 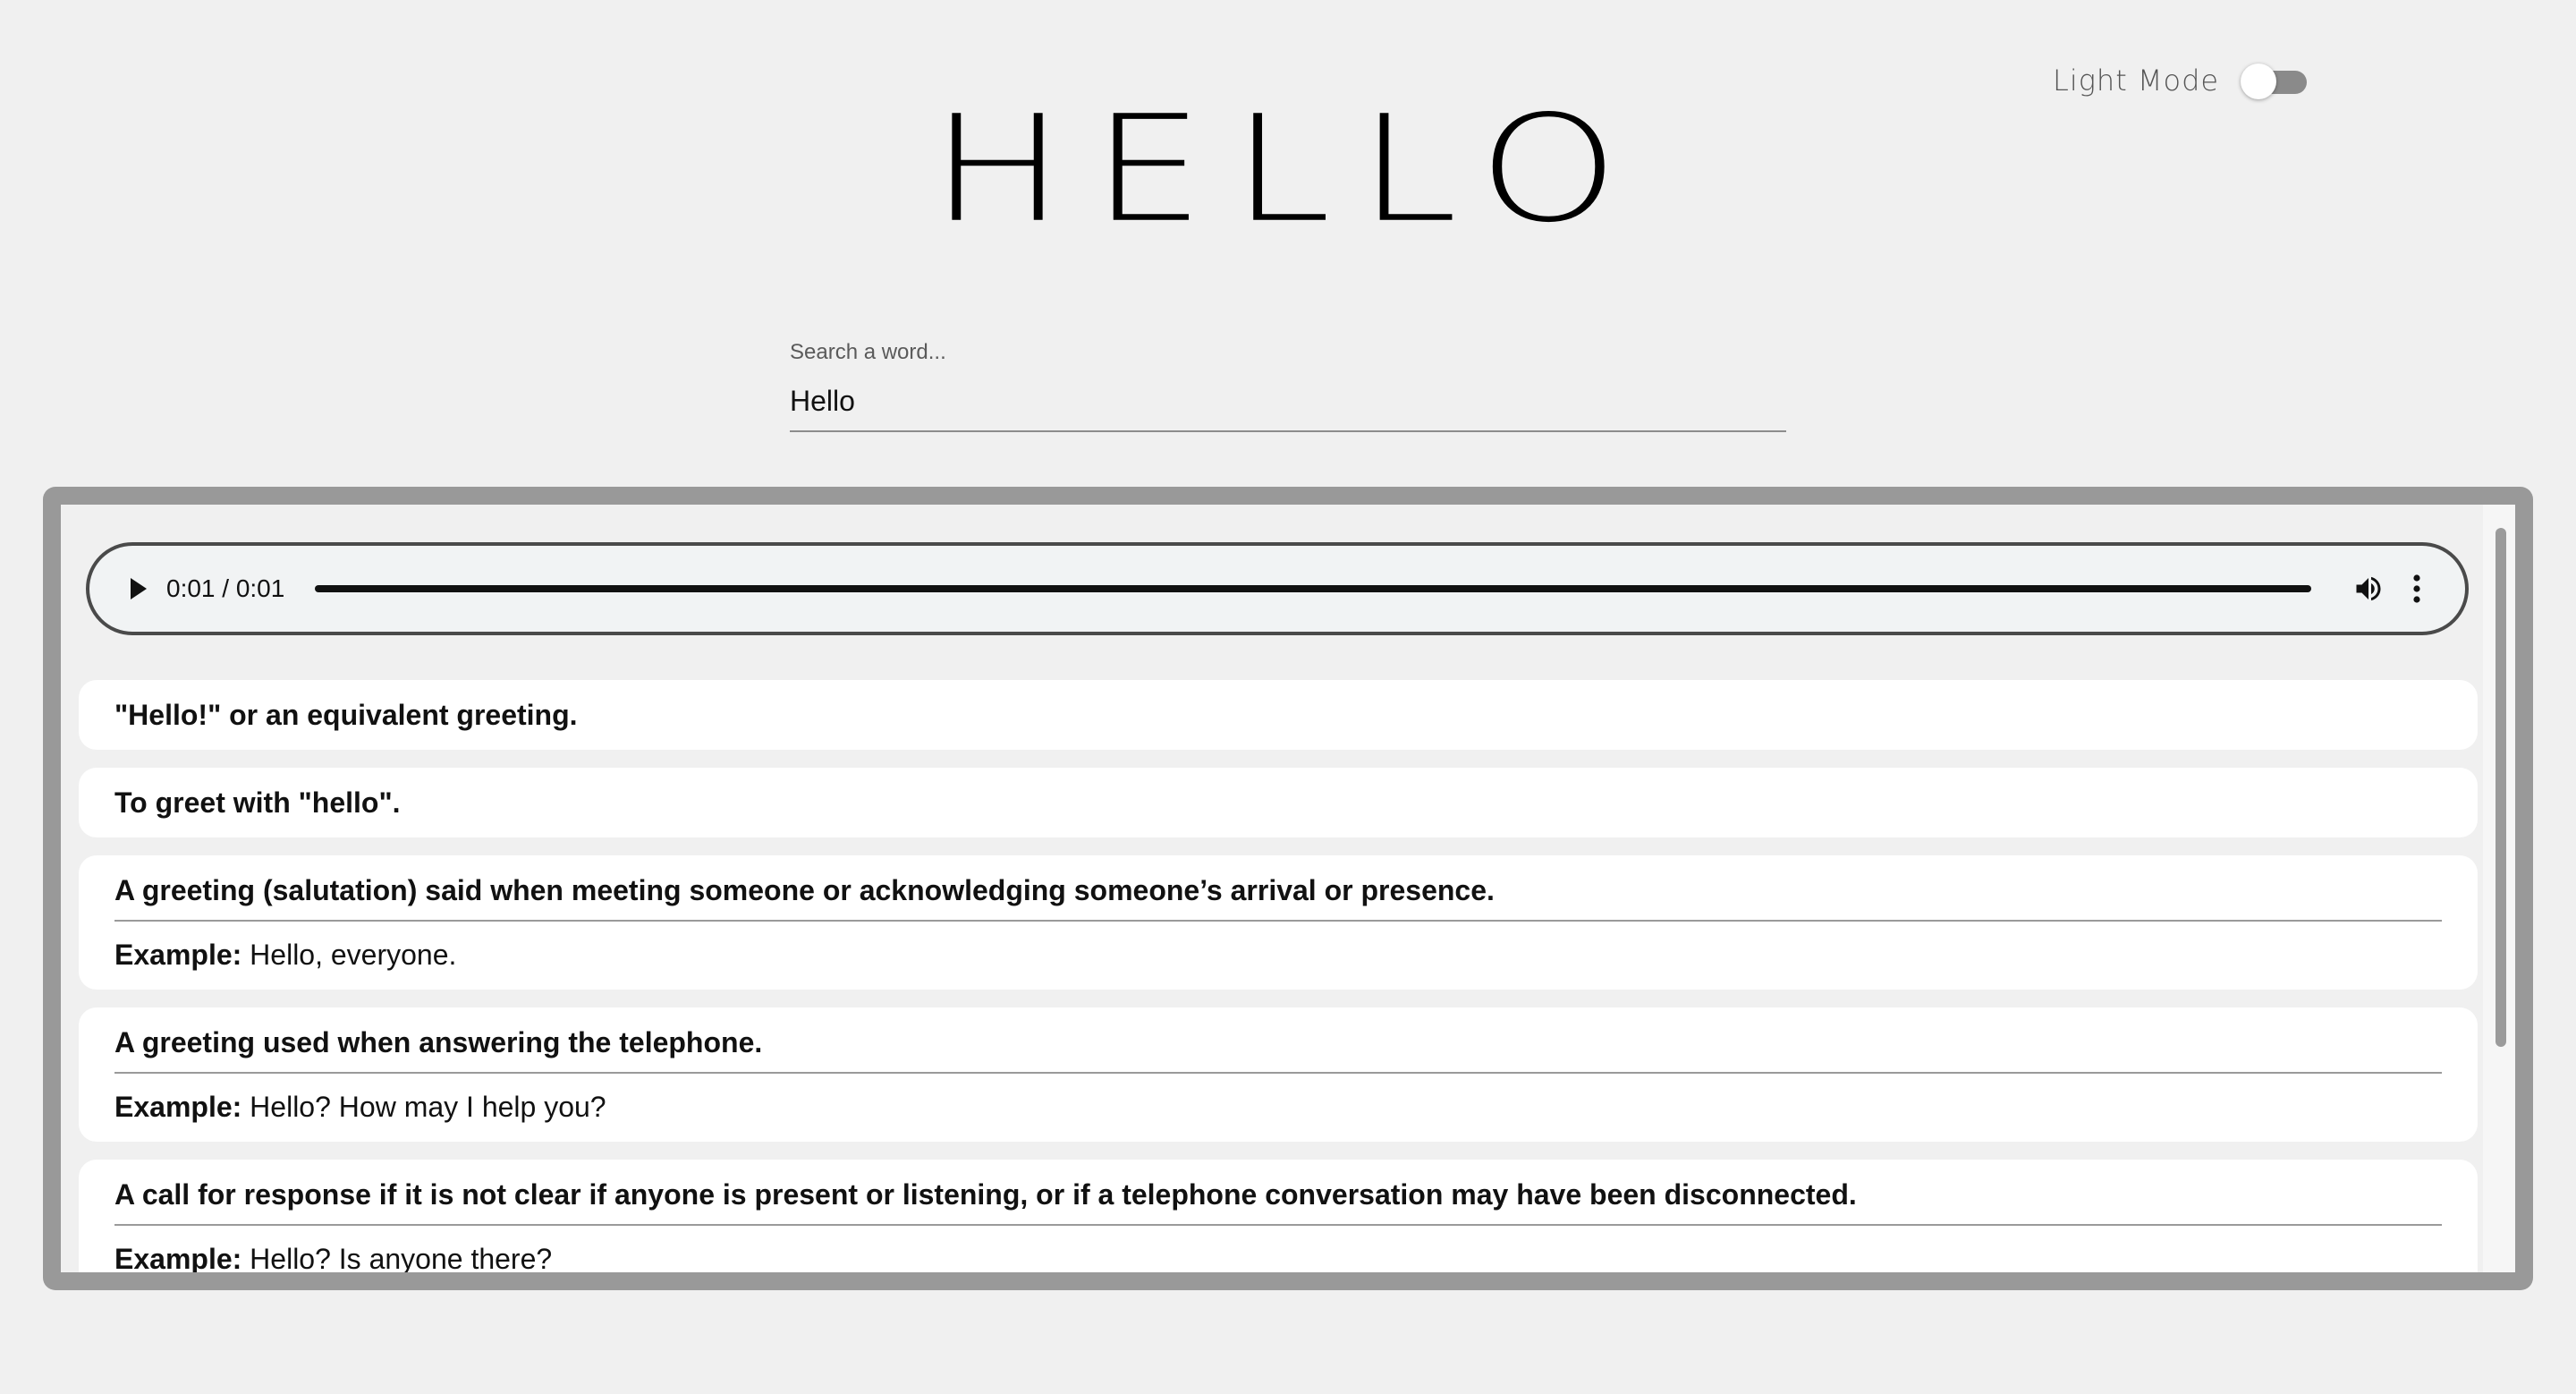 I want to click on scrollbar, so click(x=2499, y=888).